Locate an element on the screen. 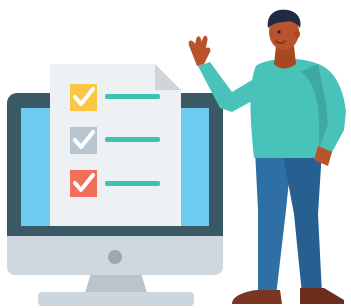 Image resolution: width=351 pixels, height=308 pixels. right-shoe is located at coordinates (322, 296).